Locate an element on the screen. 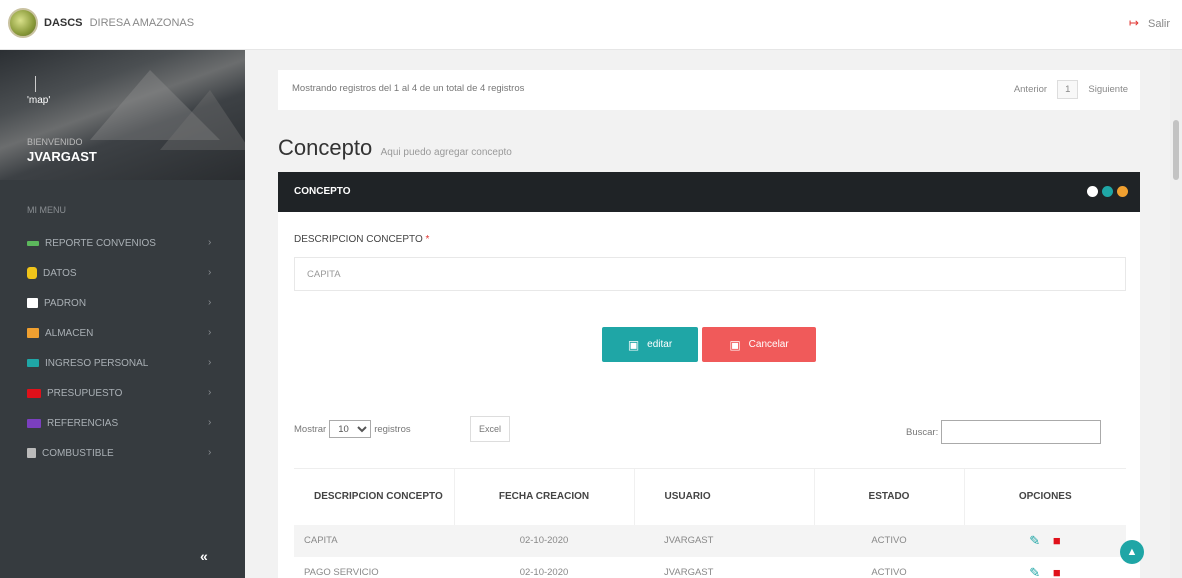 The image size is (1182, 578). sign-out-icon: ↦ is located at coordinates (1133, 23).